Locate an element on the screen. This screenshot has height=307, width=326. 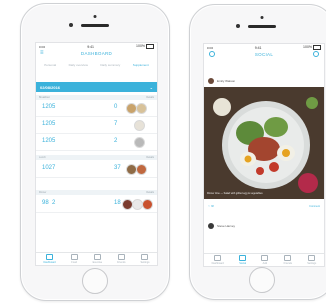
tab-daily-summary: Daily summary is located at coordinates (110, 65).